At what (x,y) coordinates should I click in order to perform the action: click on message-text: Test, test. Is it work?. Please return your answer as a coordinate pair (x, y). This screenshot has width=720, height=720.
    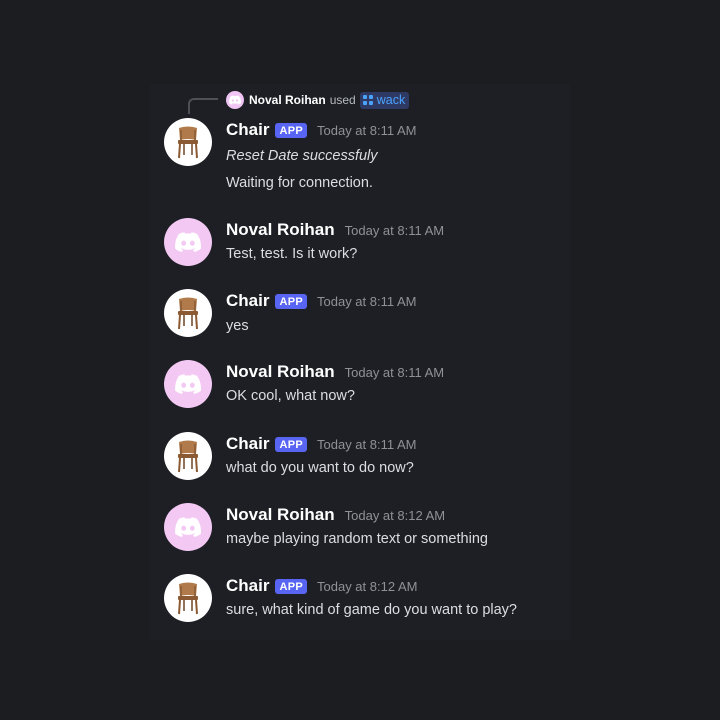
    Looking at the image, I should click on (292, 254).